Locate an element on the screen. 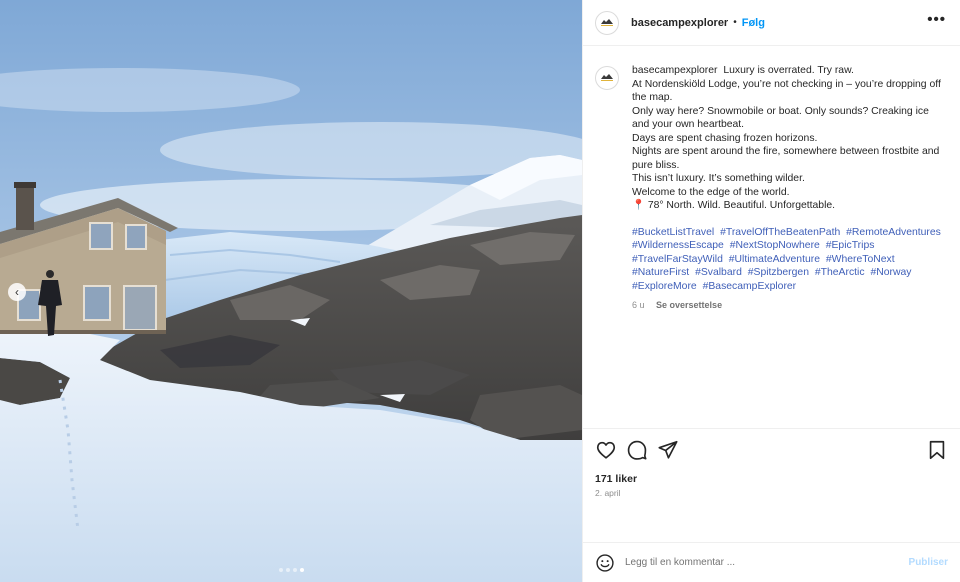 The image size is (960, 582). more-options-icon: ••• is located at coordinates (936, 21).